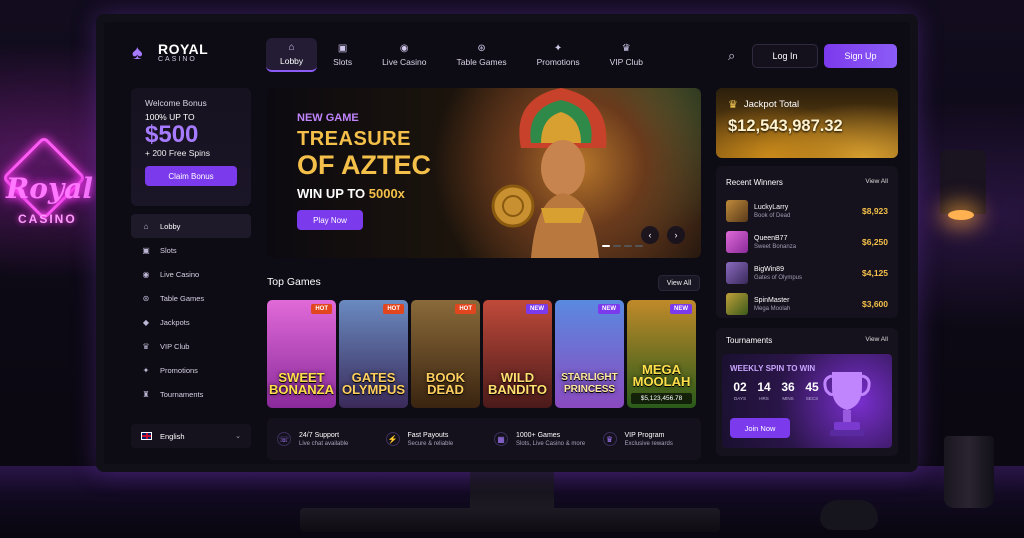 The height and width of the screenshot is (538, 1024). What do you see at coordinates (626, 55) in the screenshot?
I see `nav-vip-club: ♛ VIP Club` at bounding box center [626, 55].